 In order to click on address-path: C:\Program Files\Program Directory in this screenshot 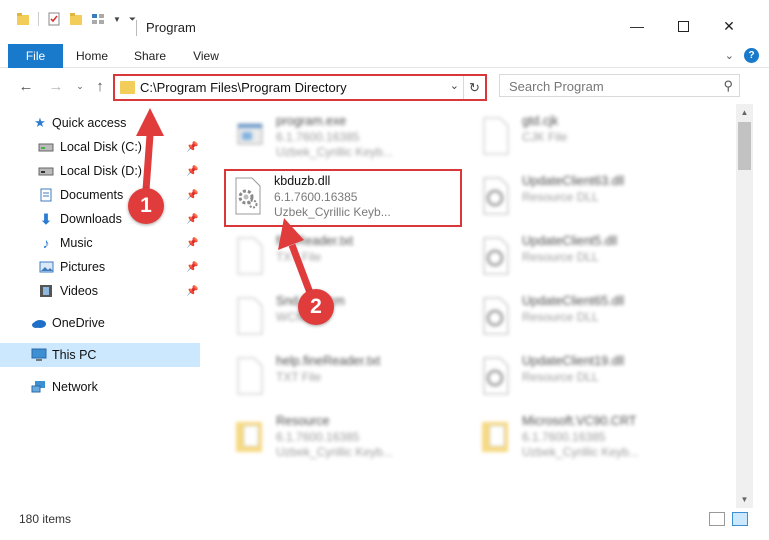, I will do `click(243, 87)`.